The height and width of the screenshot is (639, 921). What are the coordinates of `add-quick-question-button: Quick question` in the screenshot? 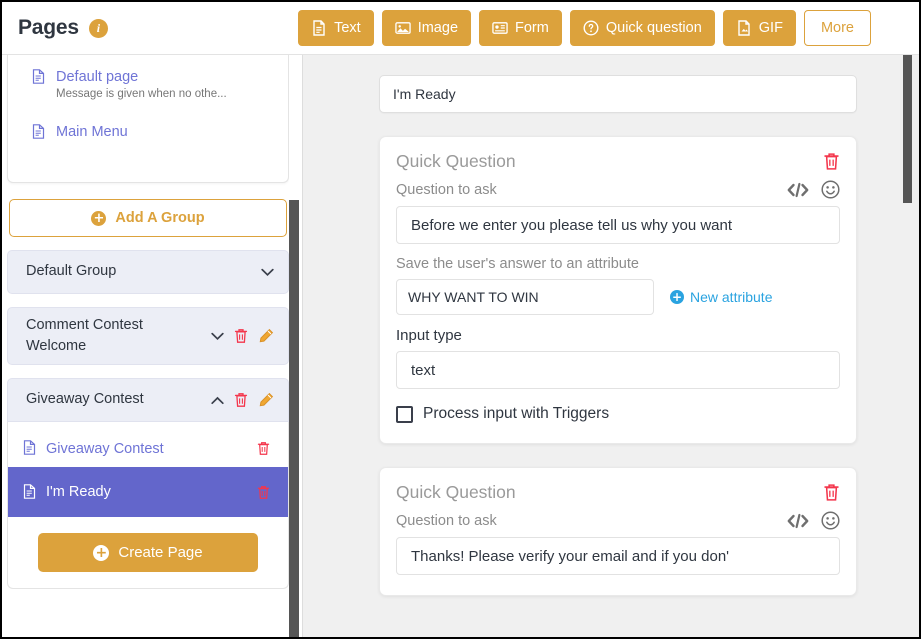 It's located at (642, 28).